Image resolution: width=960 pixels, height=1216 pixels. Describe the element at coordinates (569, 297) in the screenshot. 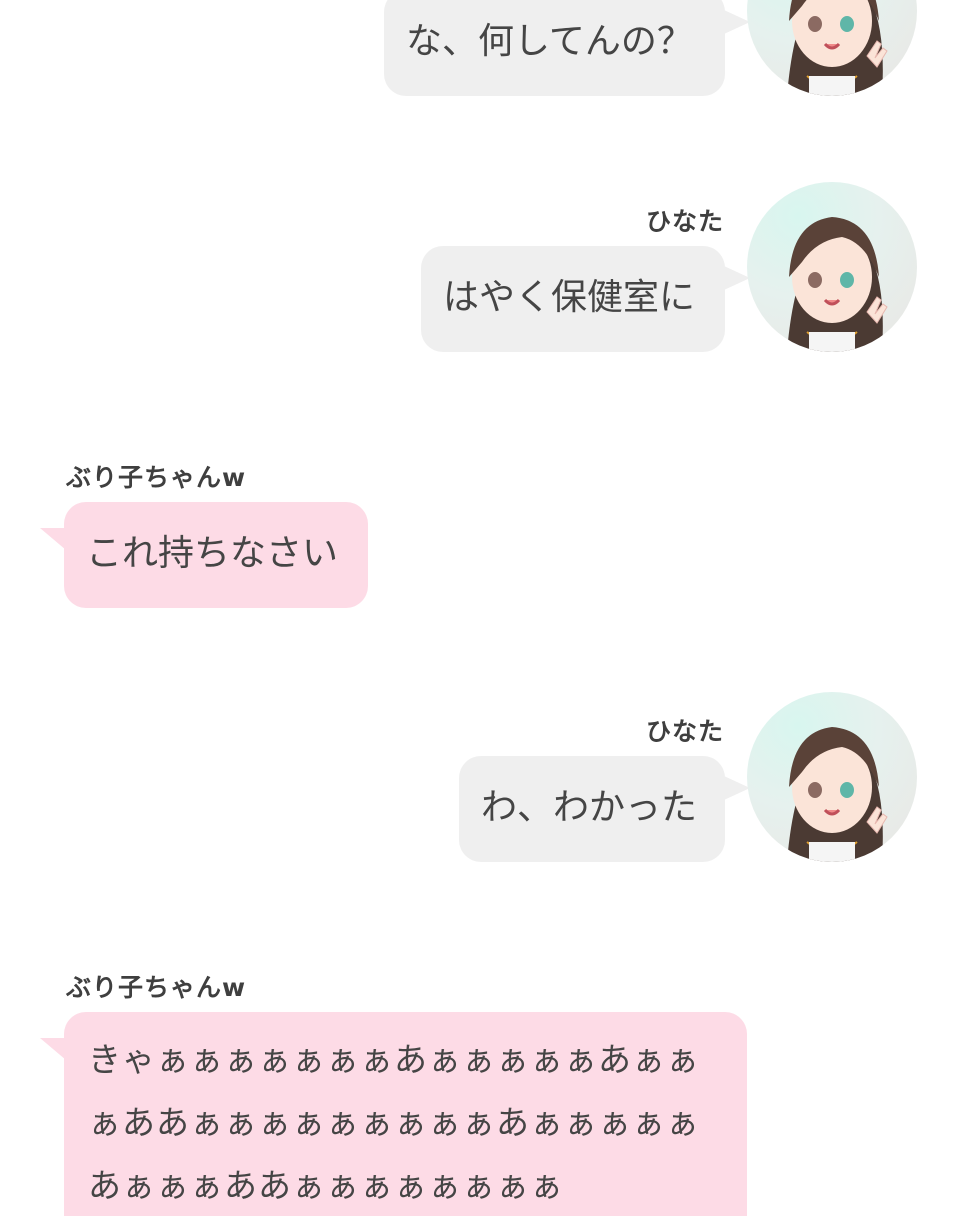

I see `message-text: はやく保健室に` at that location.